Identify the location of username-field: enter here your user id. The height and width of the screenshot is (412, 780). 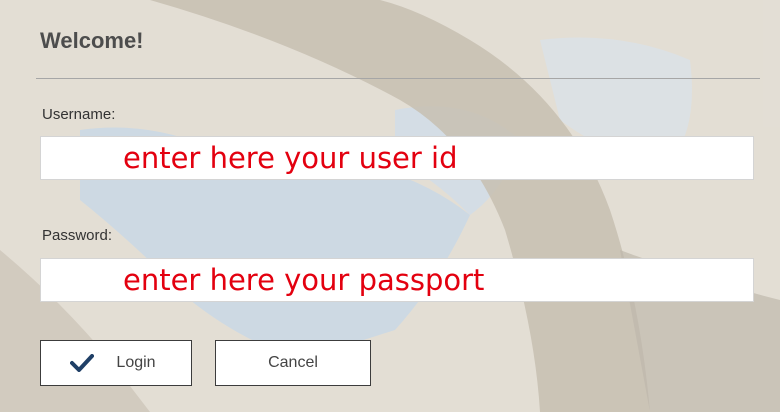
(397, 158).